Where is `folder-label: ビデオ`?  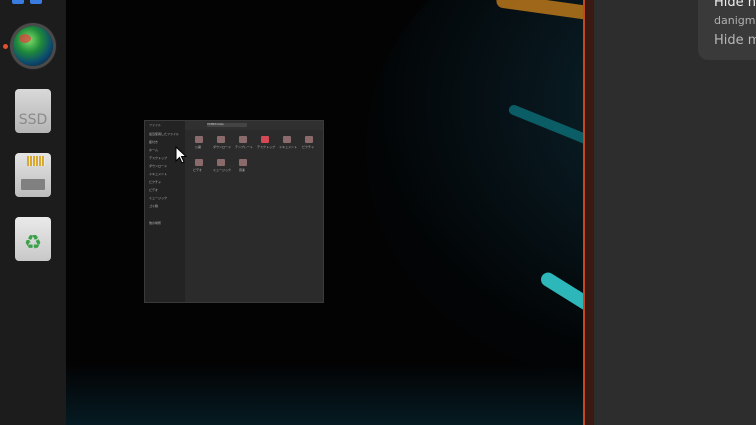 folder-label: ビデオ is located at coordinates (198, 170).